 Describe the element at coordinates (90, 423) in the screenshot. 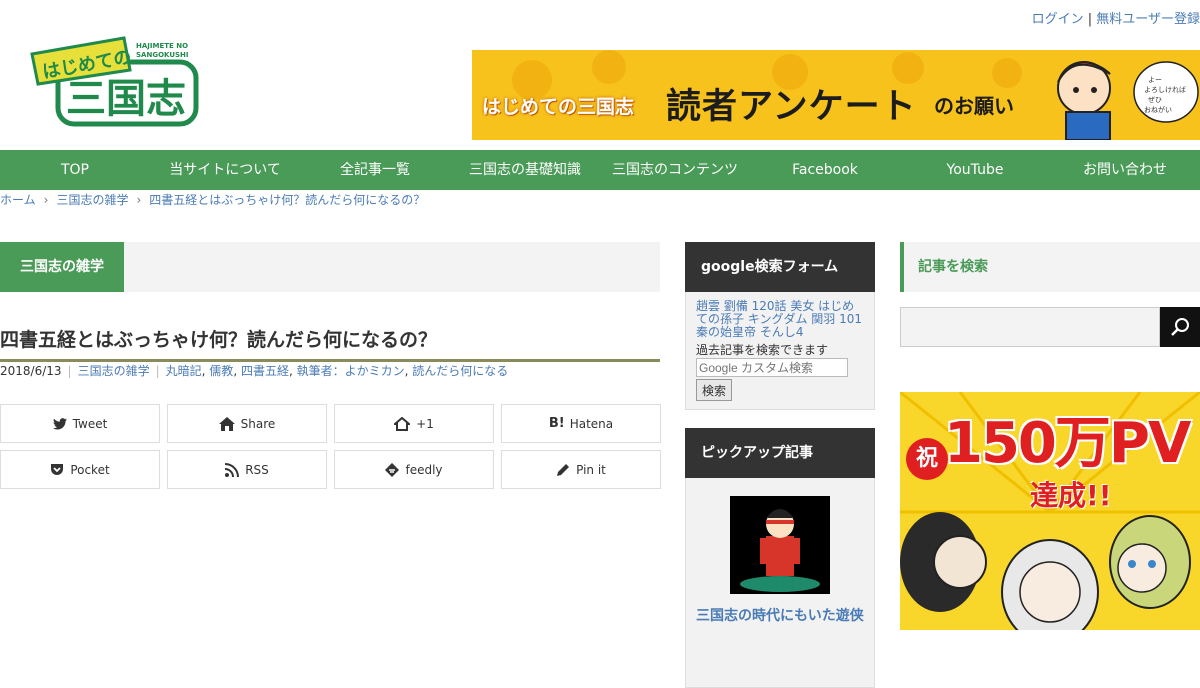

I see `tweet-label: Tweet` at that location.